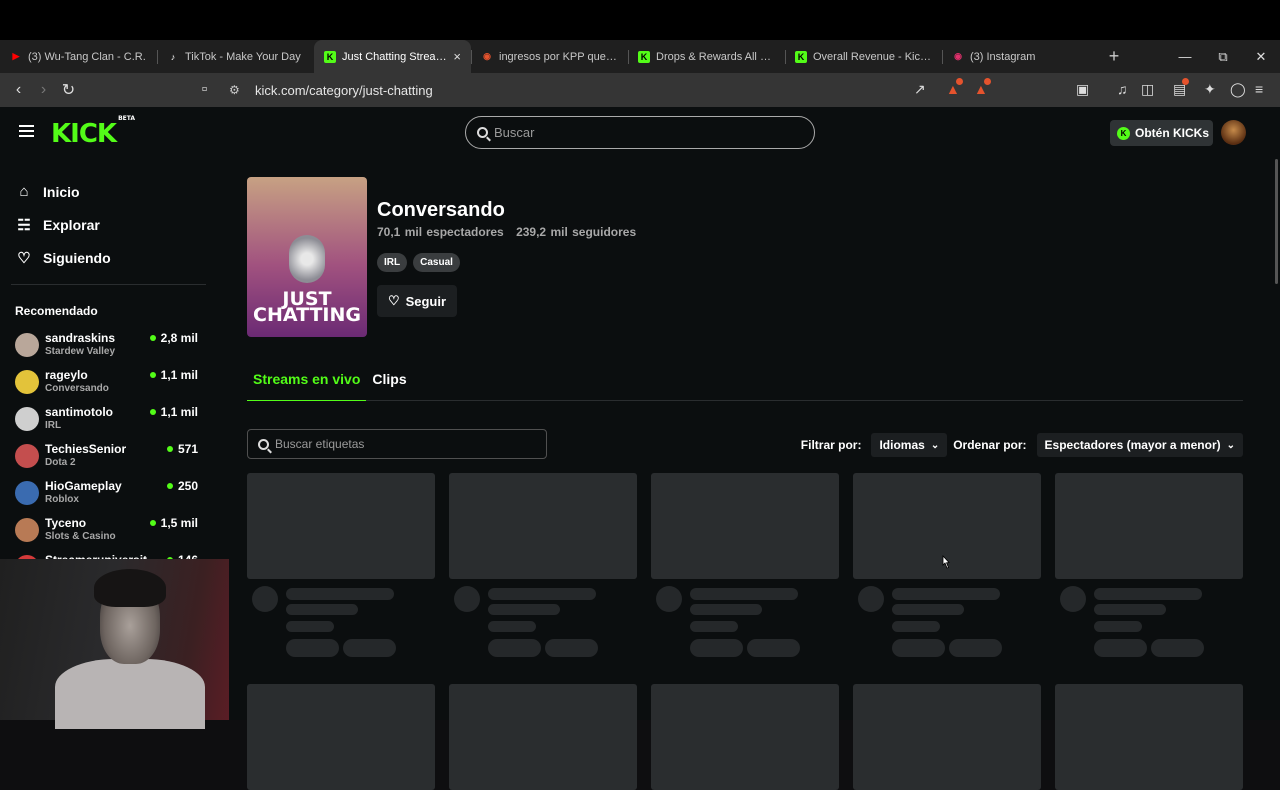 The height and width of the screenshot is (790, 1280). I want to click on back-icon: ‹, so click(18, 90).